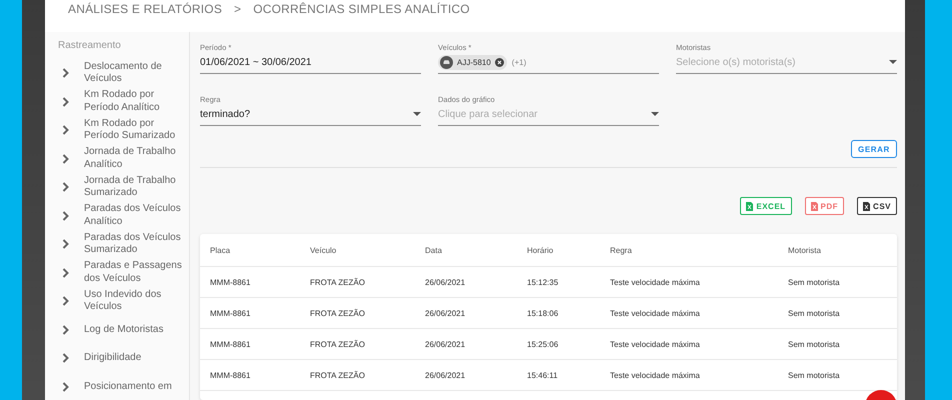 The image size is (952, 400). What do you see at coordinates (89, 45) in the screenshot?
I see `sidebar-section-title: Rastreamento` at bounding box center [89, 45].